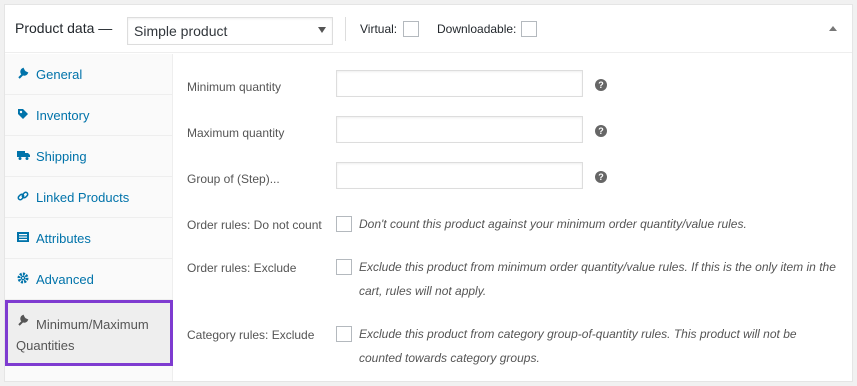 This screenshot has width=857, height=386. What do you see at coordinates (83, 197) in the screenshot?
I see `tab-label: Linked Products` at bounding box center [83, 197].